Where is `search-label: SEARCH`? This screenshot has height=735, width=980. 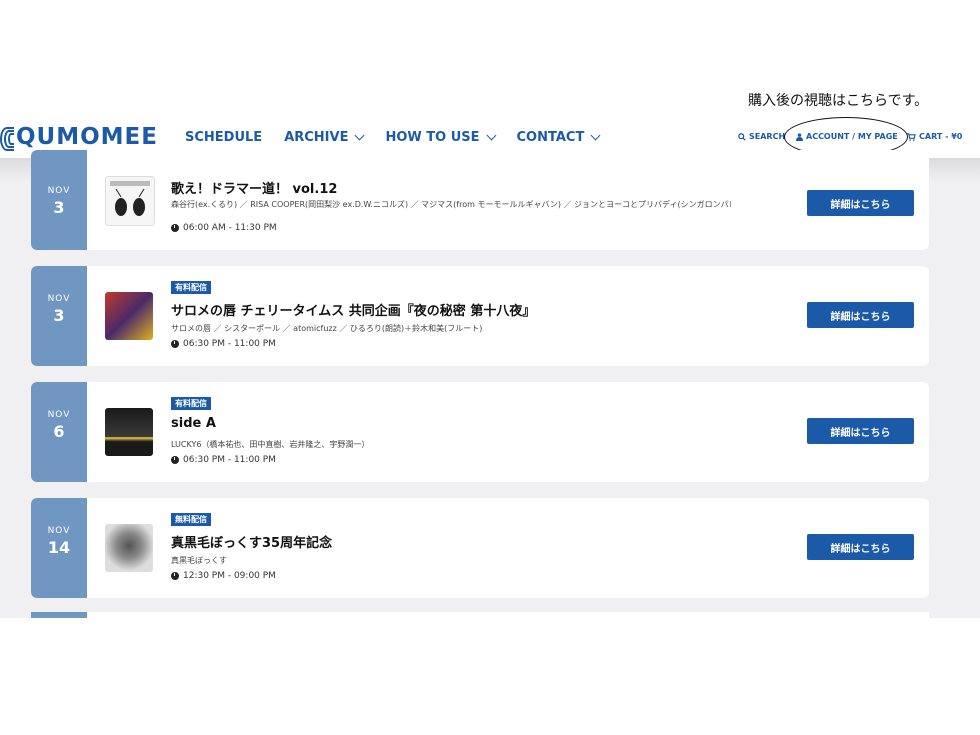
search-label: SEARCH is located at coordinates (767, 136).